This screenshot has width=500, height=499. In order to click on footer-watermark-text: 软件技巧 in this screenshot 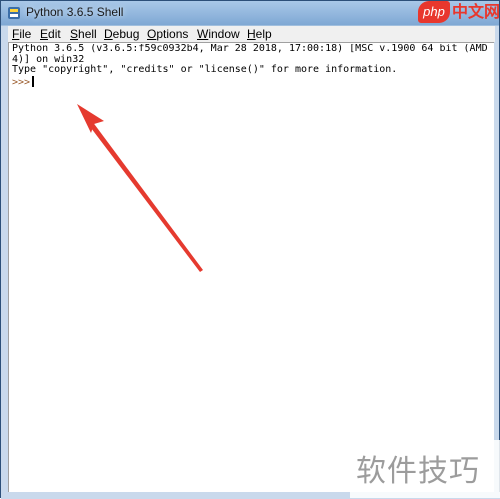, I will do `click(418, 471)`.